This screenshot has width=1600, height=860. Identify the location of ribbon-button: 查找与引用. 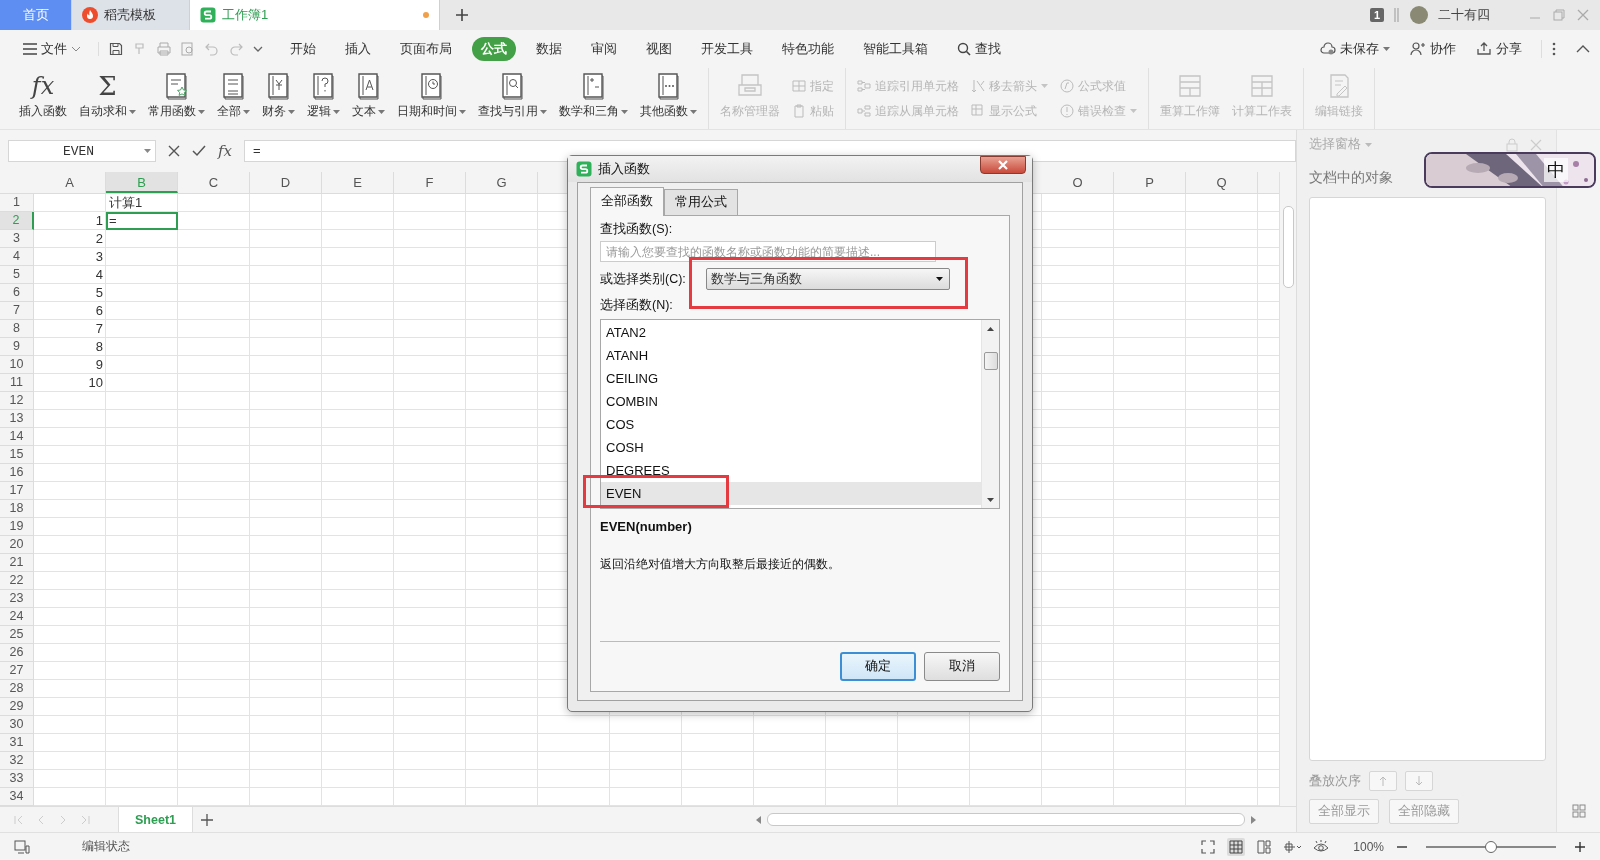
(512, 98).